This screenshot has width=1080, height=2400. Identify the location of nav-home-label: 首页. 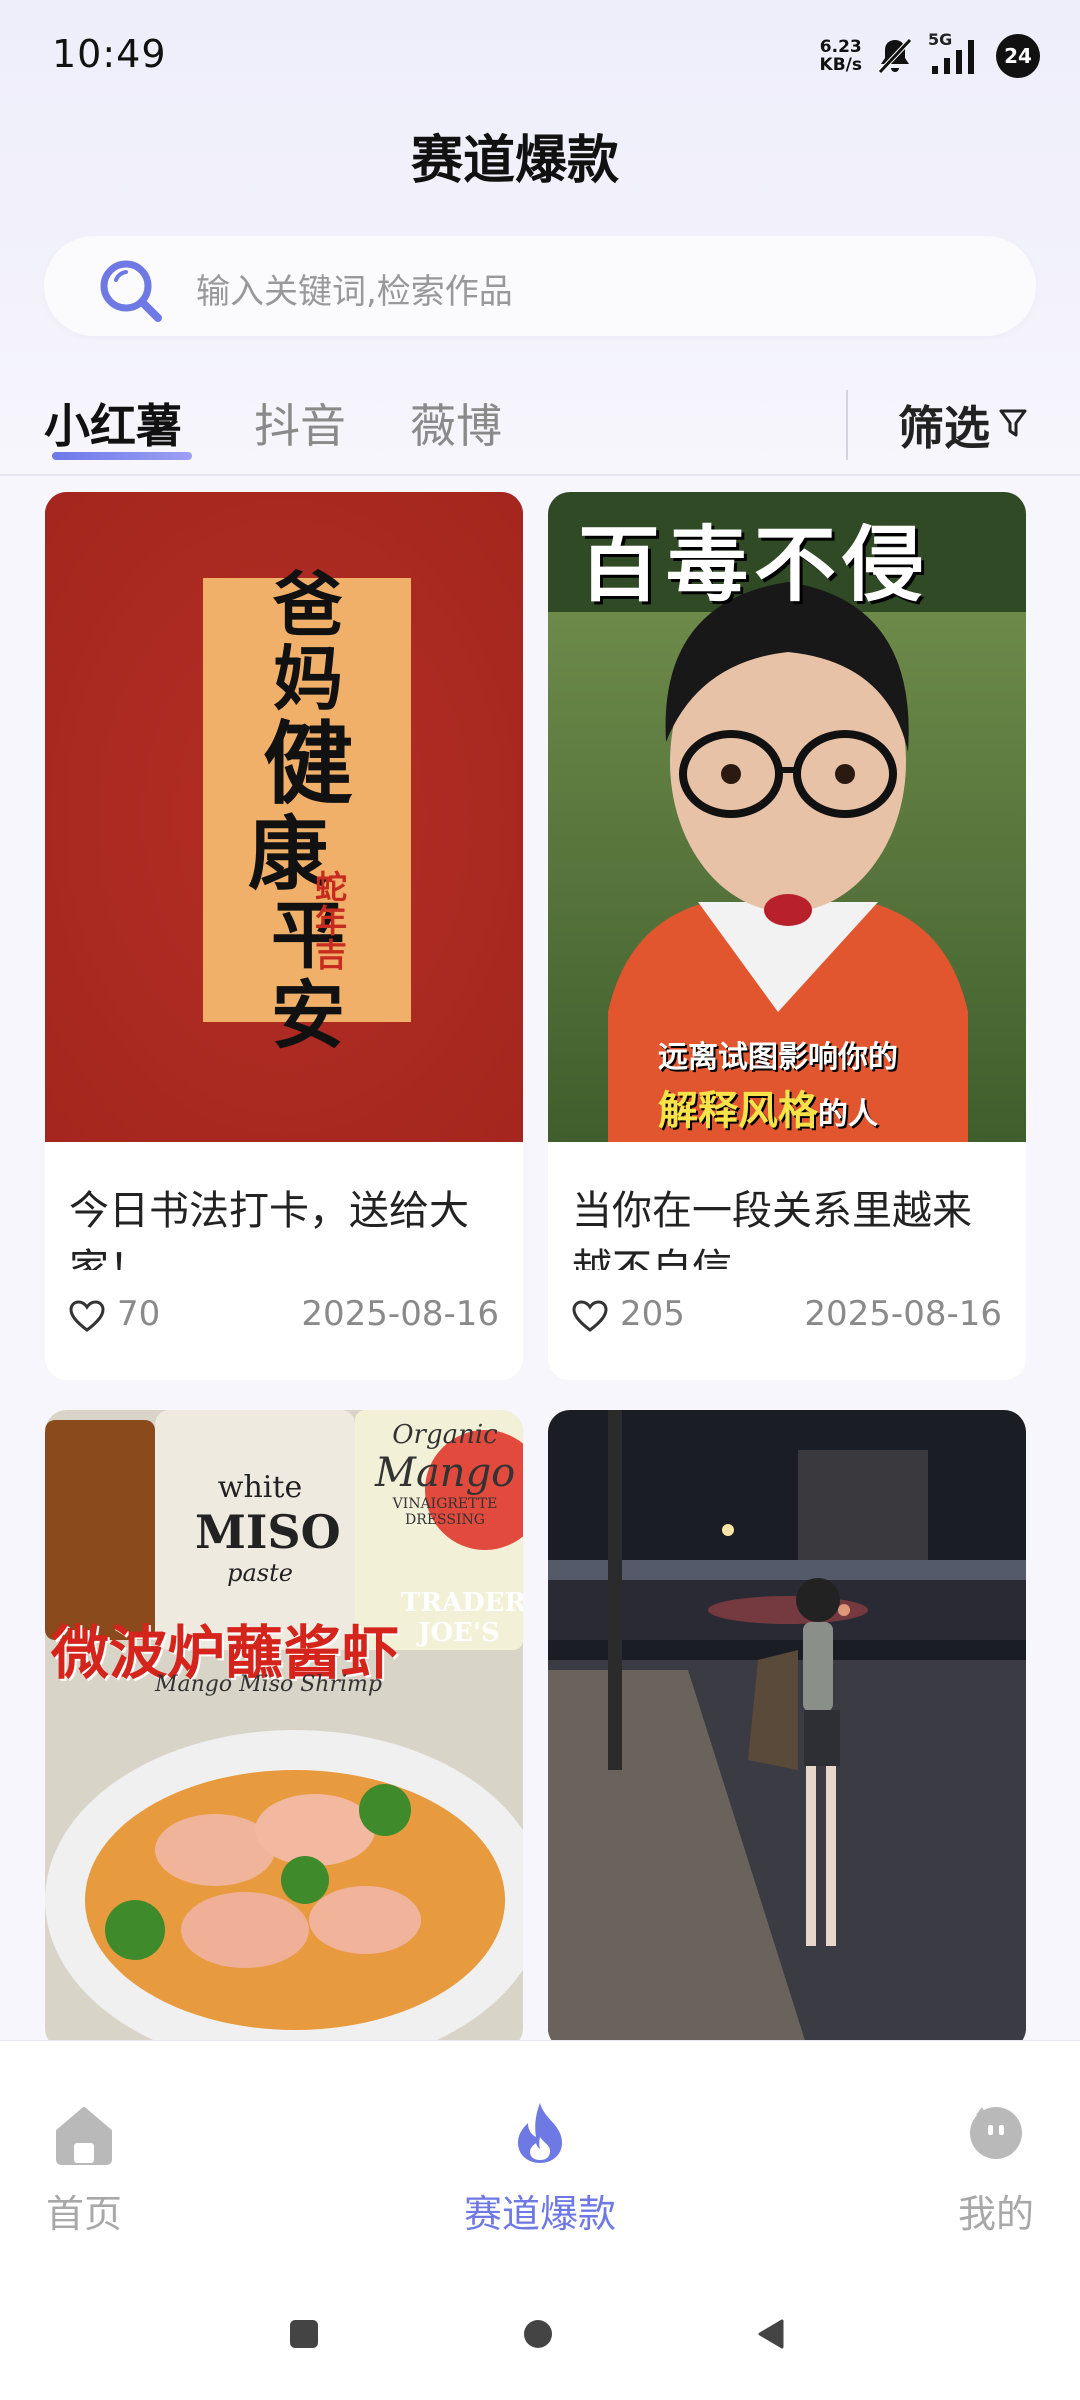
(83, 2214).